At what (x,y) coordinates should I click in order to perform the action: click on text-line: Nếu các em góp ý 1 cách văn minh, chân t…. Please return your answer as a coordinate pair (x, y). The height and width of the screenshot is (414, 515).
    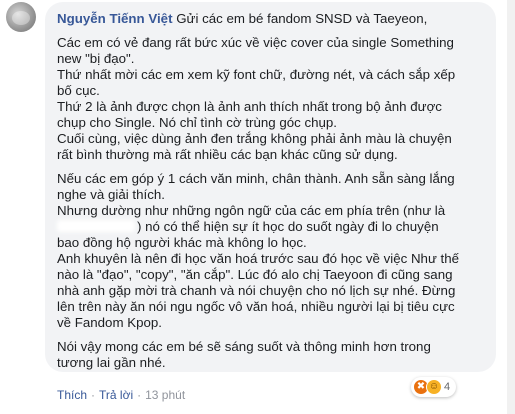
    Looking at the image, I should click on (256, 178).